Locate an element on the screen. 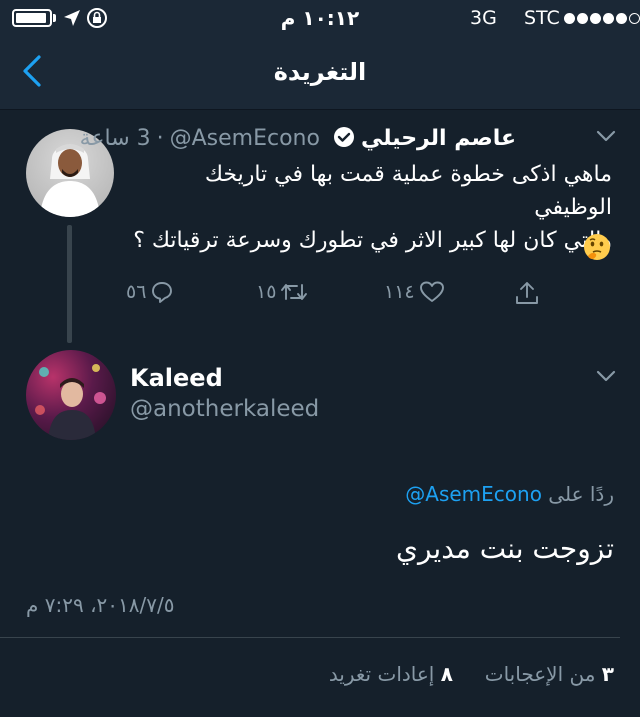 The height and width of the screenshot is (717, 640). chevron-left-icon is located at coordinates (32, 71).